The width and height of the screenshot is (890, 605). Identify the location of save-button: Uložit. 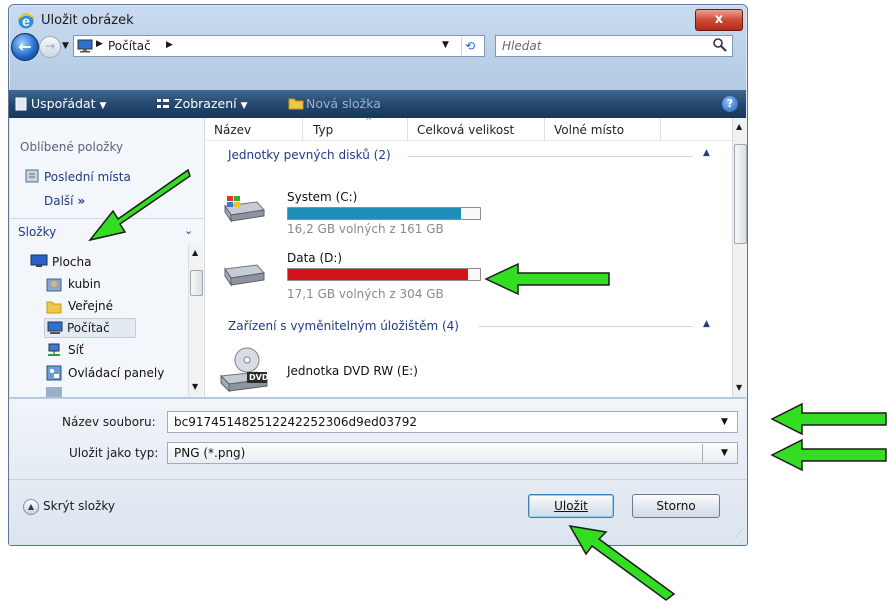
(571, 506).